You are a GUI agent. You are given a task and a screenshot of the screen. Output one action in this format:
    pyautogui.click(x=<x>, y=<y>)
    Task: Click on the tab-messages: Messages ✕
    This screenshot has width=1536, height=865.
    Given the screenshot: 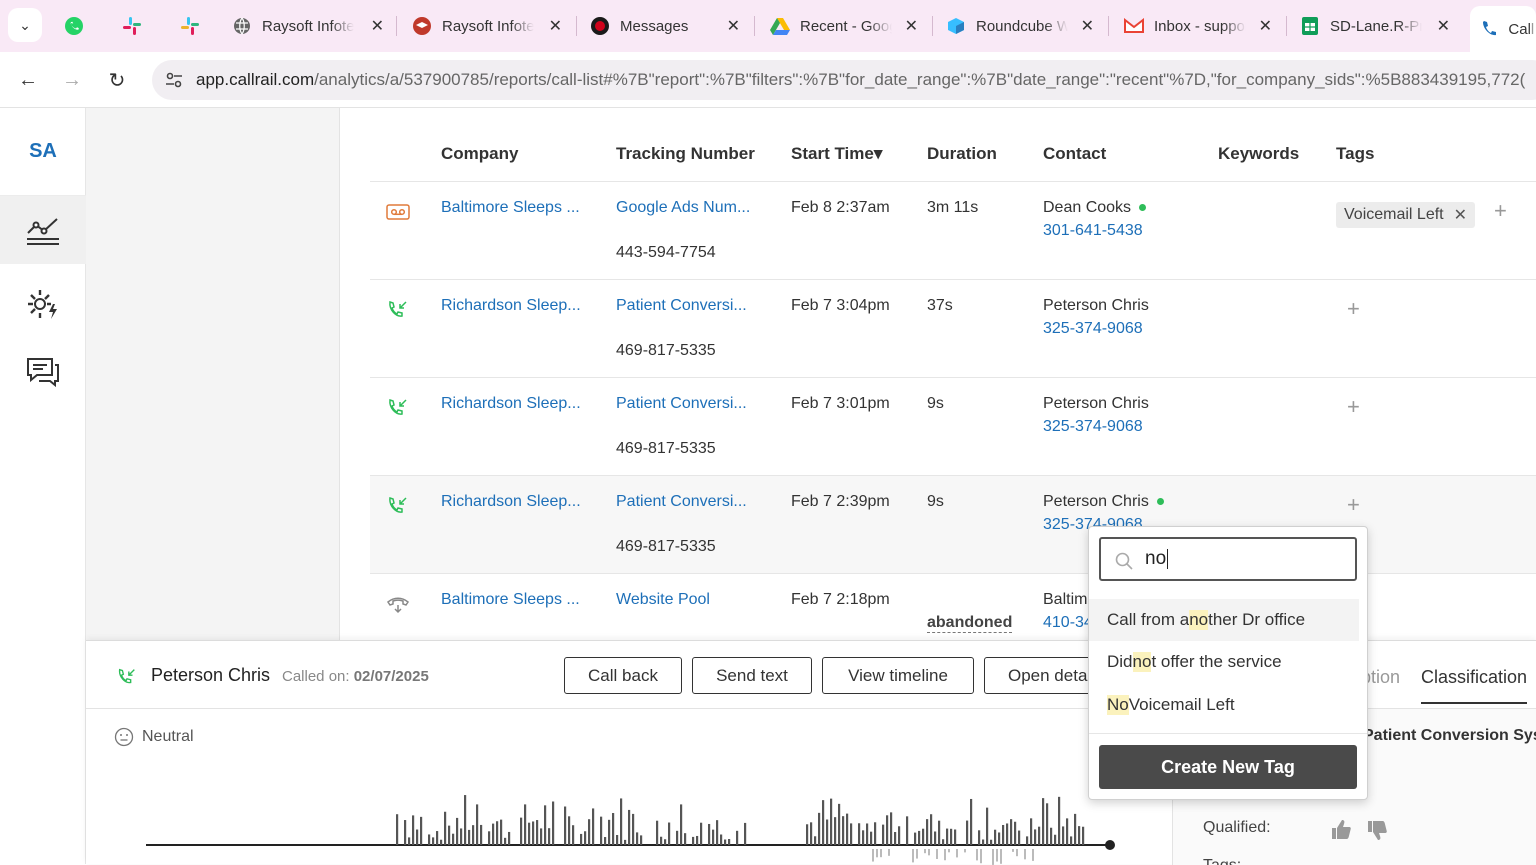 What is the action you would take?
    pyautogui.click(x=665, y=26)
    